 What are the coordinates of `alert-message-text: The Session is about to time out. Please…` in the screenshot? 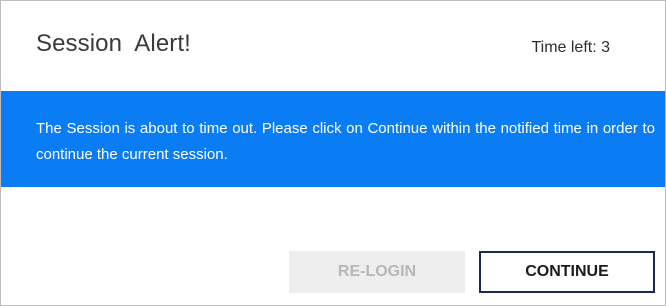 It's located at (345, 141).